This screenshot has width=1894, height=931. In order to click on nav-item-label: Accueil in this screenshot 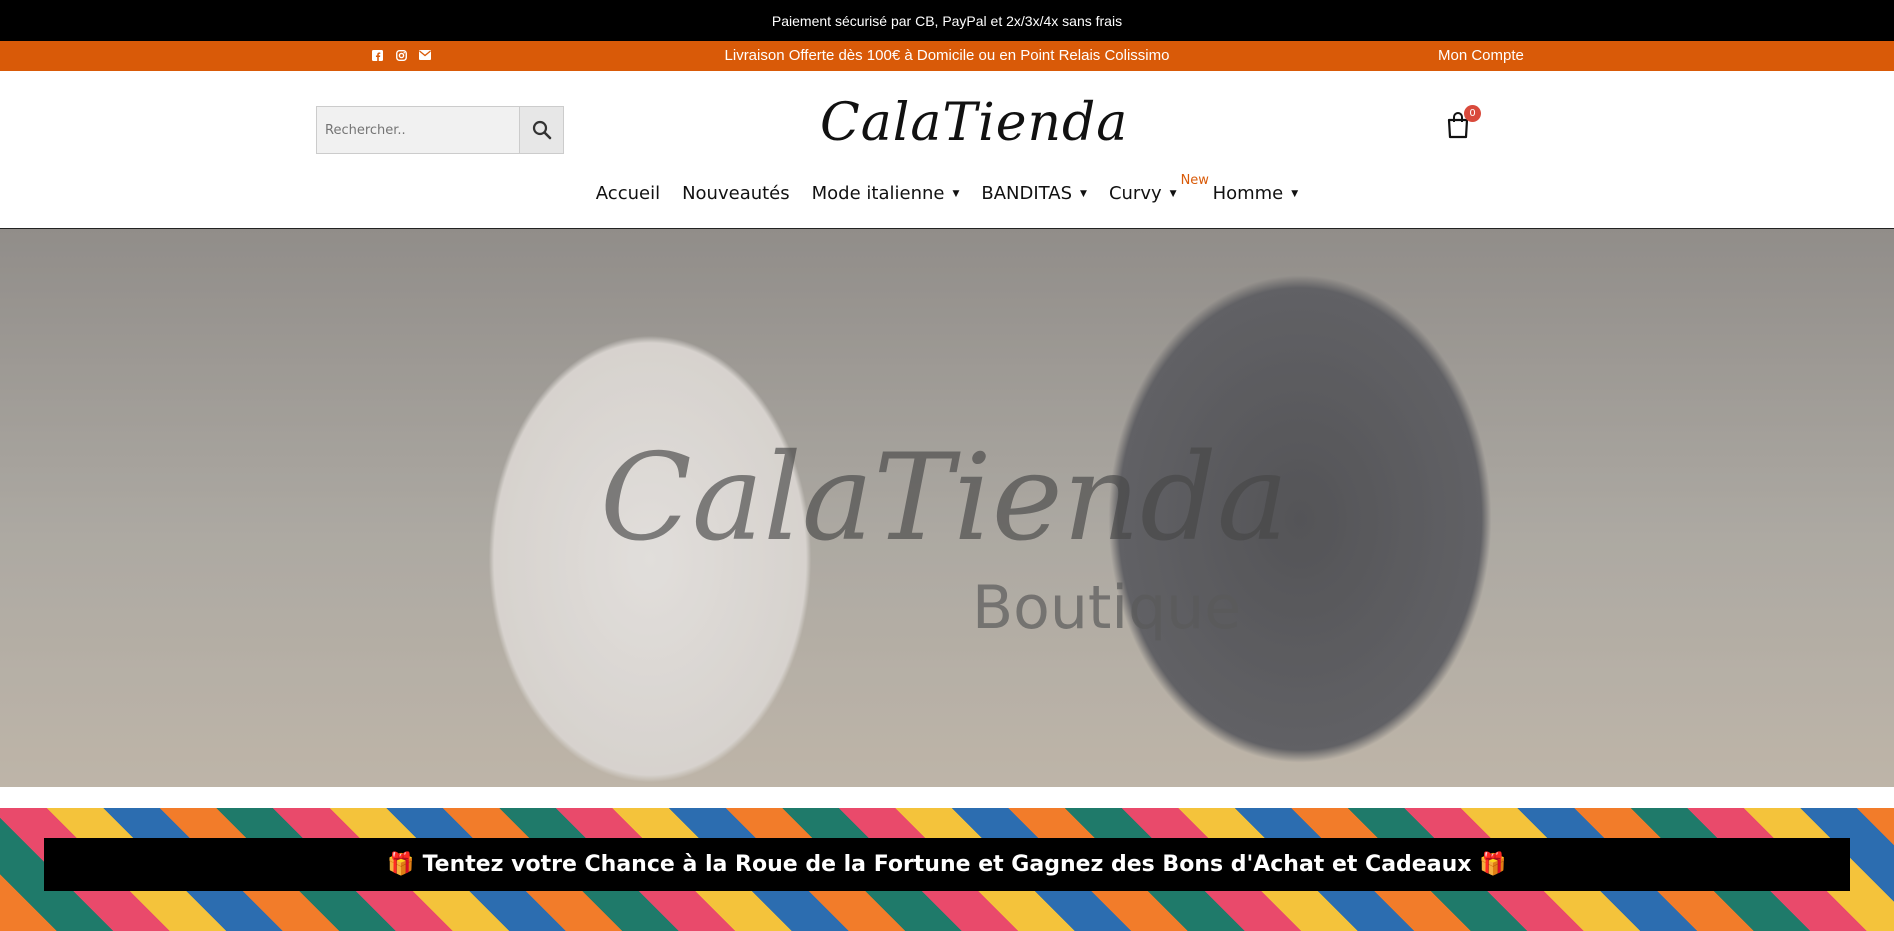, I will do `click(628, 193)`.